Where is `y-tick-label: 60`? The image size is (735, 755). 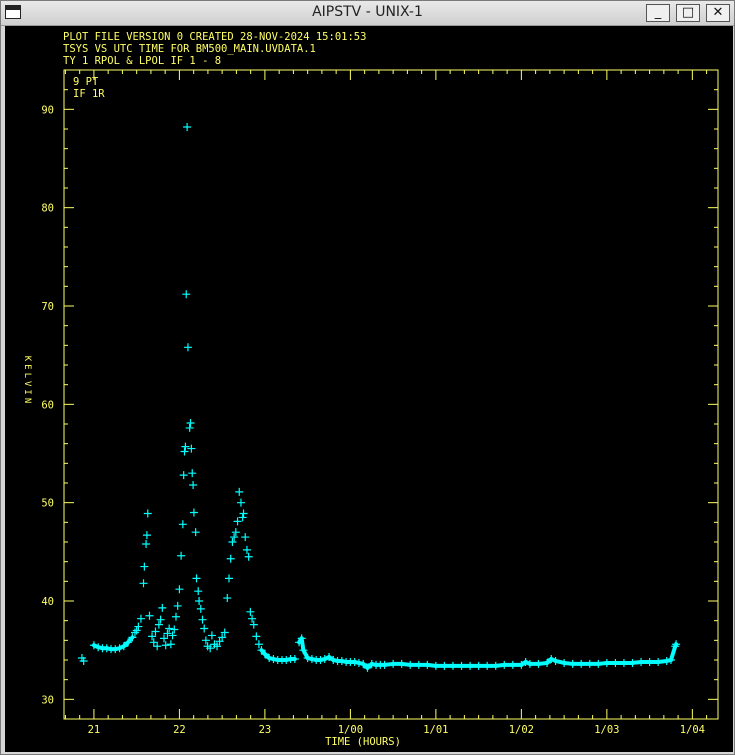 y-tick-label: 60 is located at coordinates (47, 405).